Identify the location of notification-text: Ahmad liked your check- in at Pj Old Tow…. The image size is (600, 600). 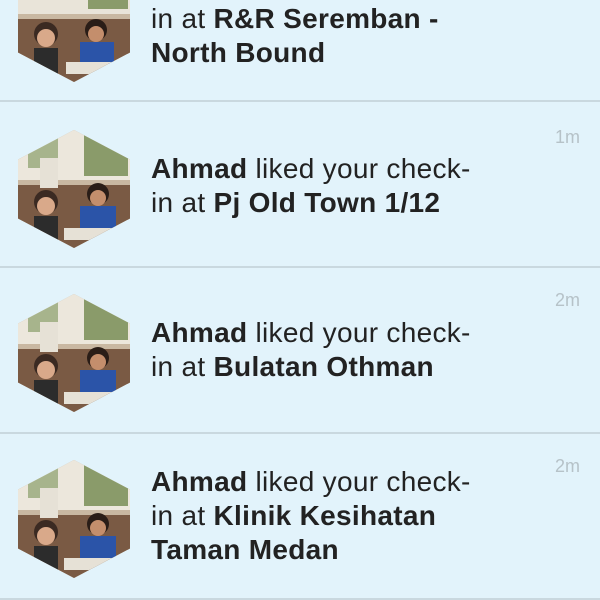
(341, 186).